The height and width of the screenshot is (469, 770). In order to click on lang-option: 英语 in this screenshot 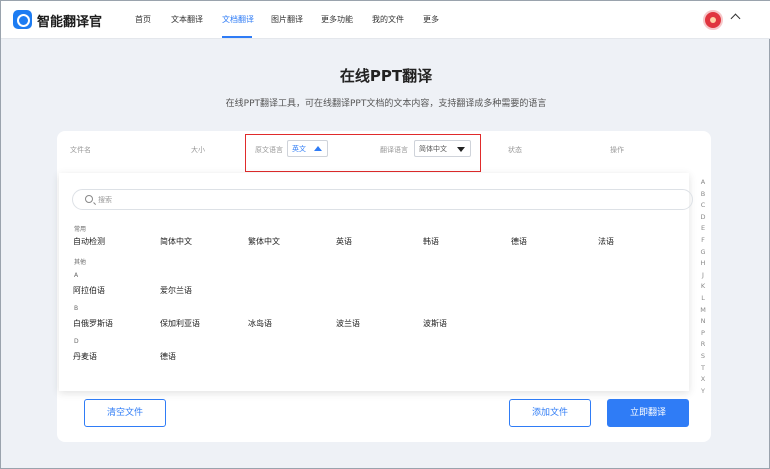, I will do `click(344, 241)`.